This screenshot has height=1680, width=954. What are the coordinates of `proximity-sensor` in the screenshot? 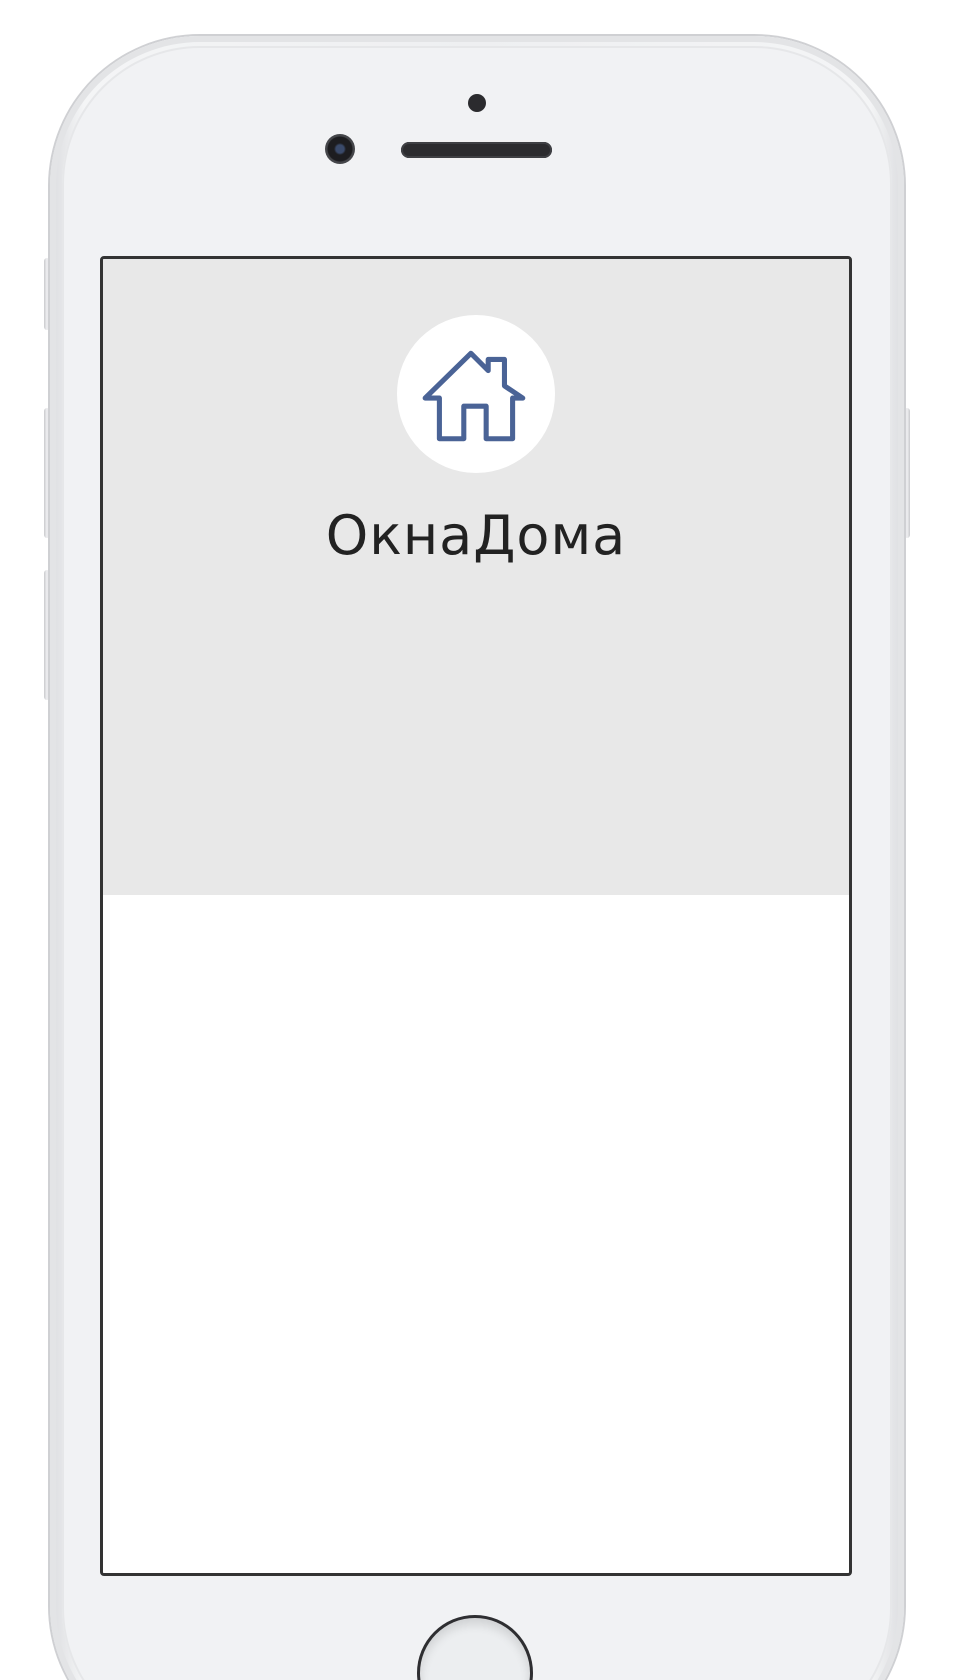 It's located at (477, 103).